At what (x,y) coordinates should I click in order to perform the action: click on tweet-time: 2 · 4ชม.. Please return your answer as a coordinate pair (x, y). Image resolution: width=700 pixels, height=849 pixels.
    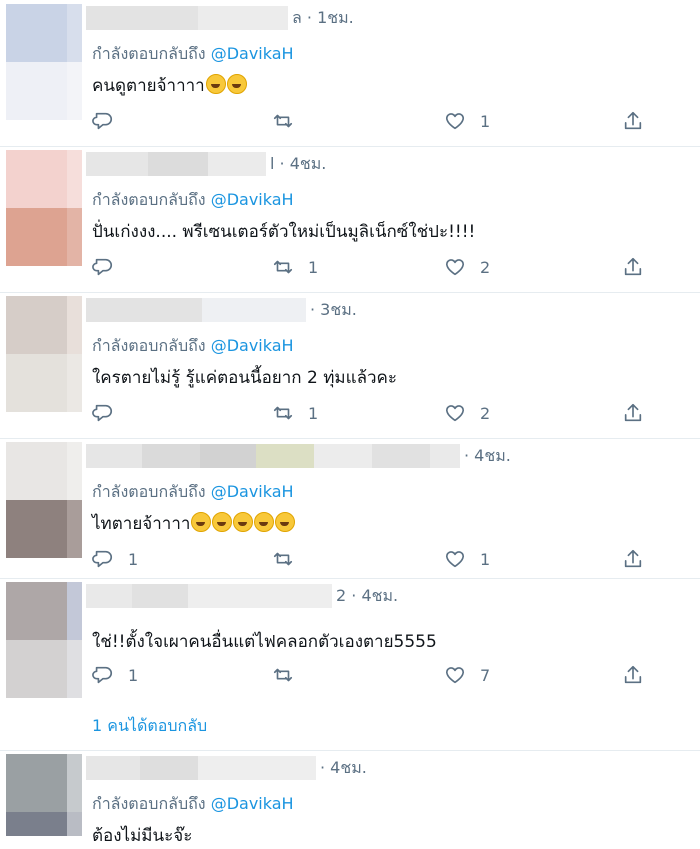
    Looking at the image, I should click on (367, 596).